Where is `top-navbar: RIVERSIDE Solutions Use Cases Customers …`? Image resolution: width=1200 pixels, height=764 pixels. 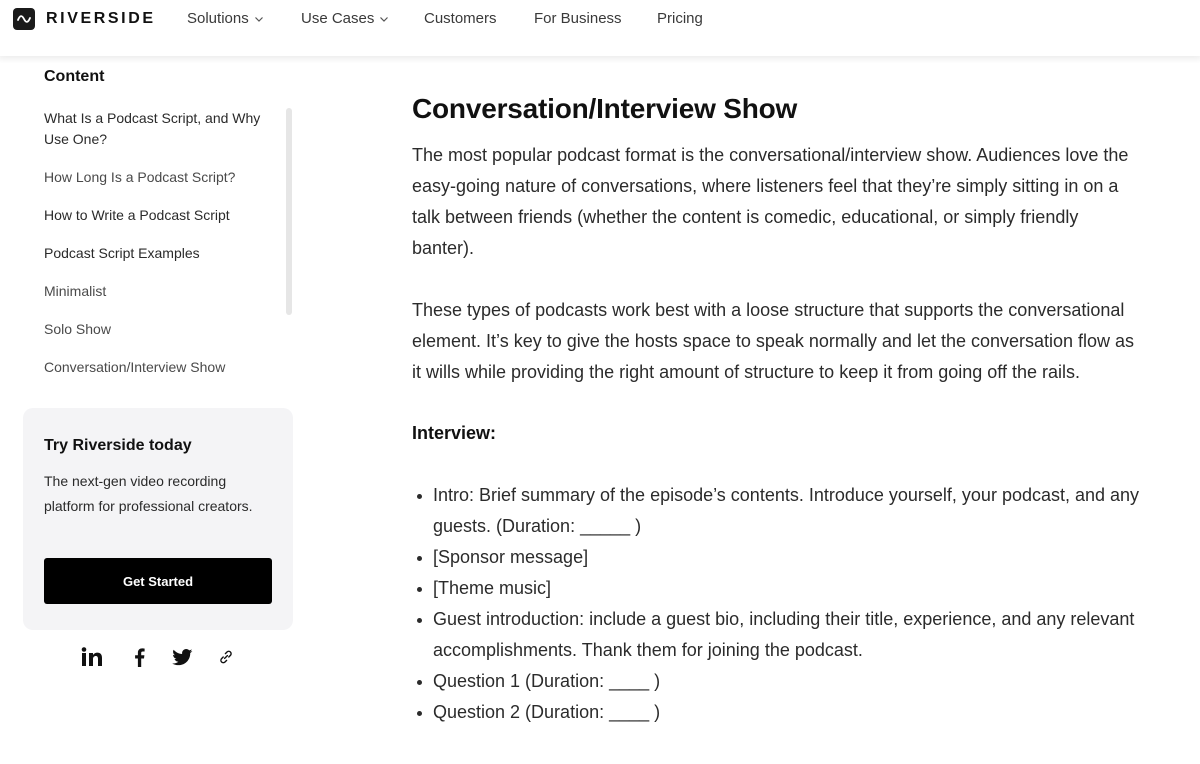
top-navbar: RIVERSIDE Solutions Use Cases Customers … is located at coordinates (600, 28).